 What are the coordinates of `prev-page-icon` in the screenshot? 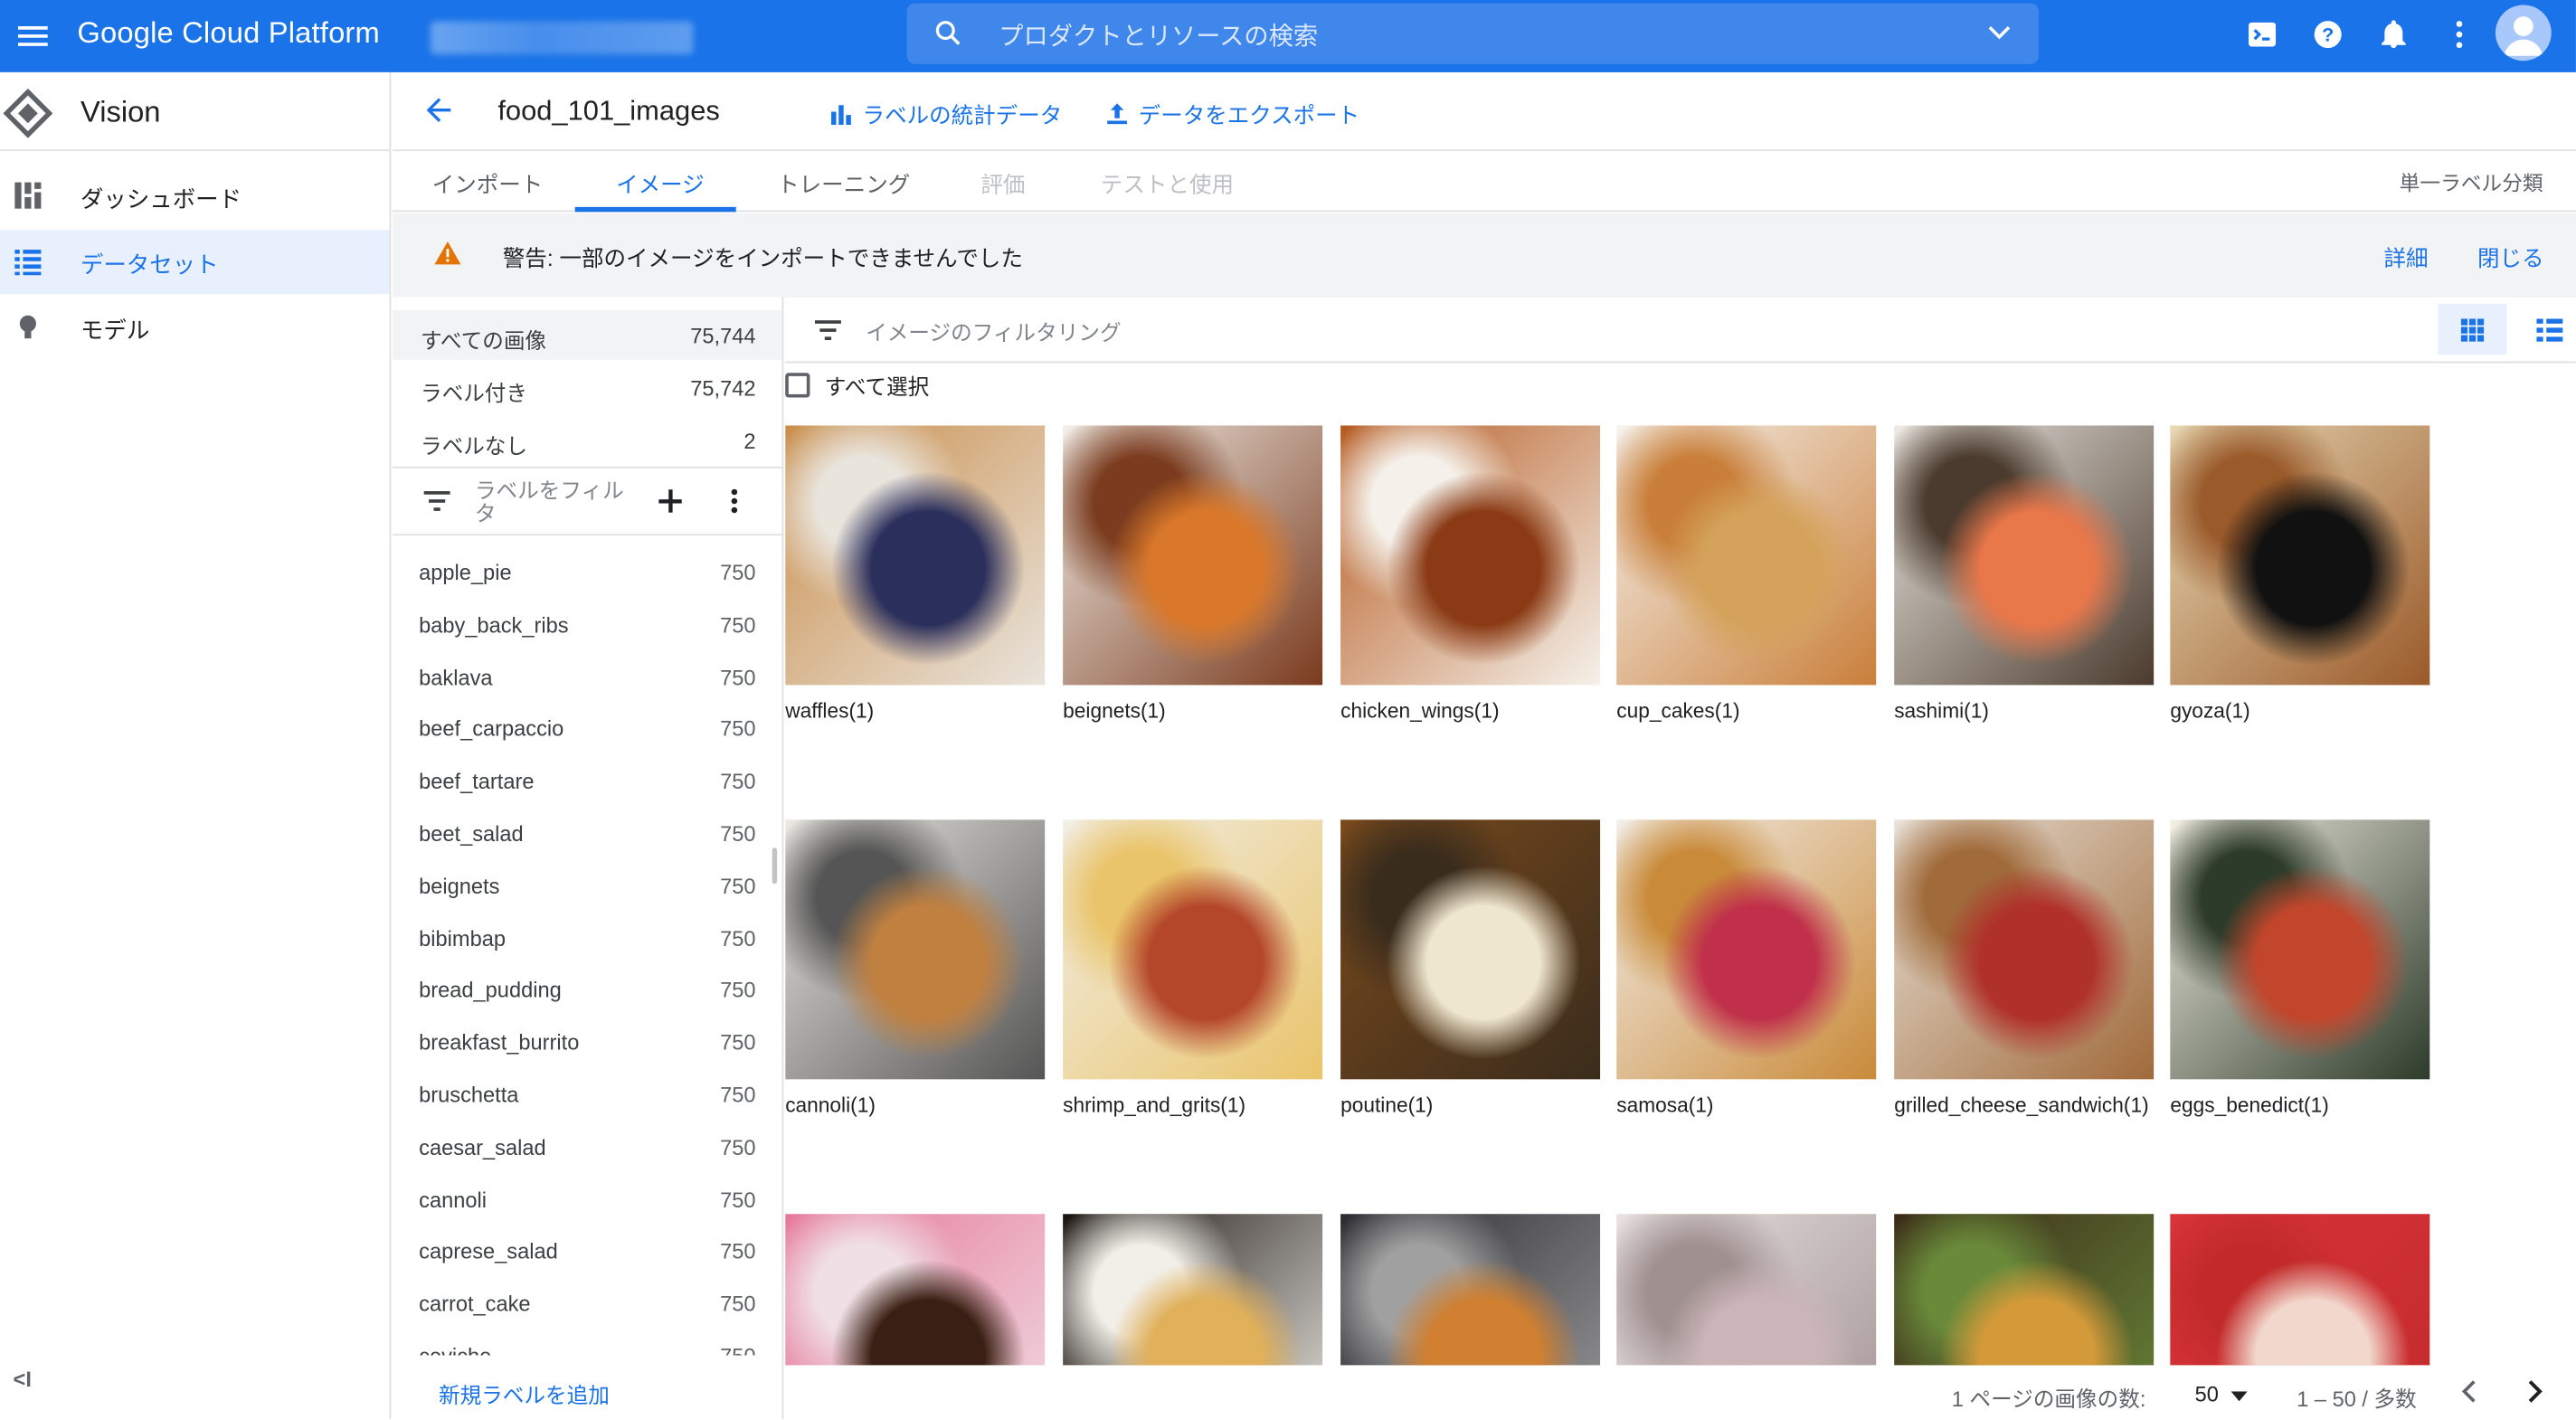 It's located at (2469, 1391).